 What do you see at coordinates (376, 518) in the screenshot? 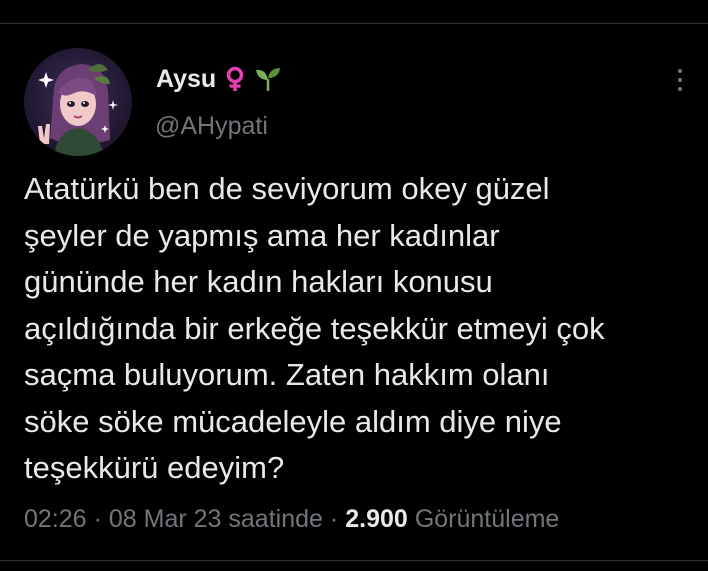
I see `views-count: 2.900` at bounding box center [376, 518].